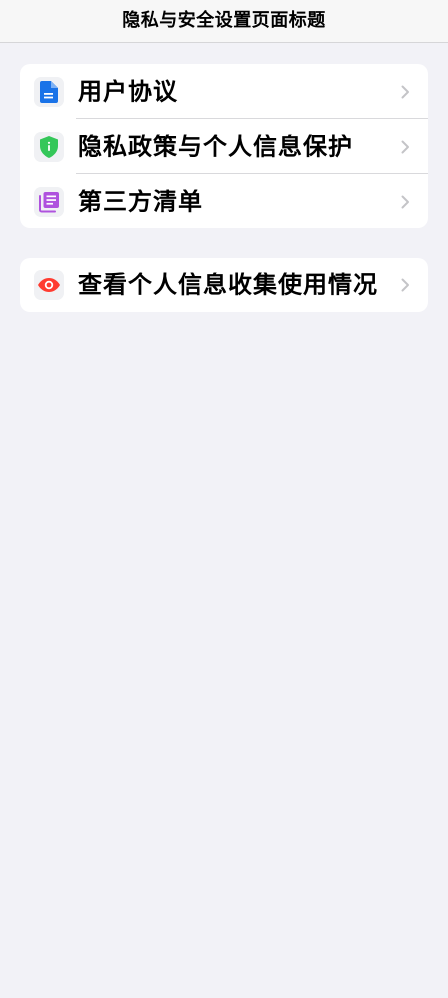 The width and height of the screenshot is (448, 998). I want to click on third-party-list-row: 第三方清单, so click(224, 201).